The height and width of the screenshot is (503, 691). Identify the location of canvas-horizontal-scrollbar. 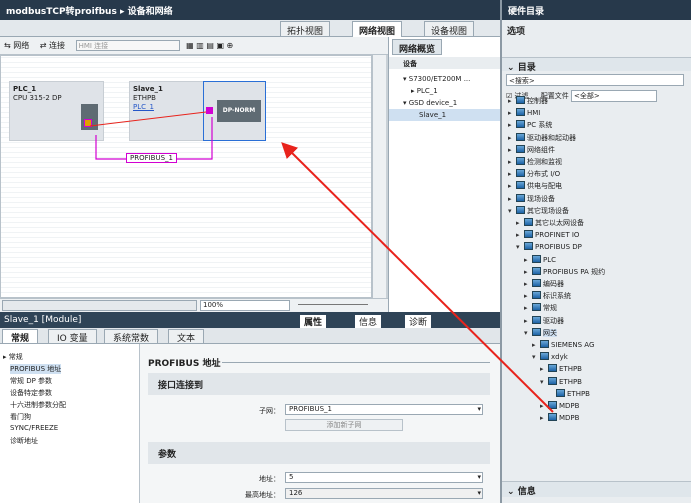
(99, 305).